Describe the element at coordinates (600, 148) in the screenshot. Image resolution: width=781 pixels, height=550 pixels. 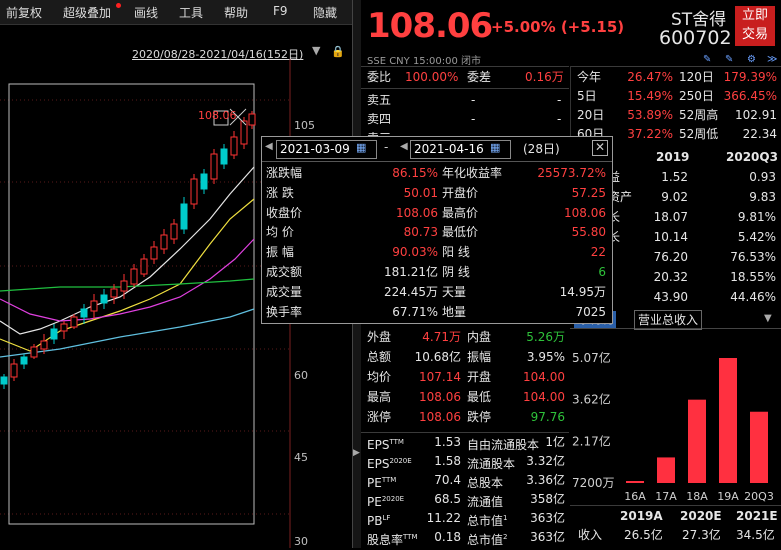
I see `close-icon: ✕` at that location.